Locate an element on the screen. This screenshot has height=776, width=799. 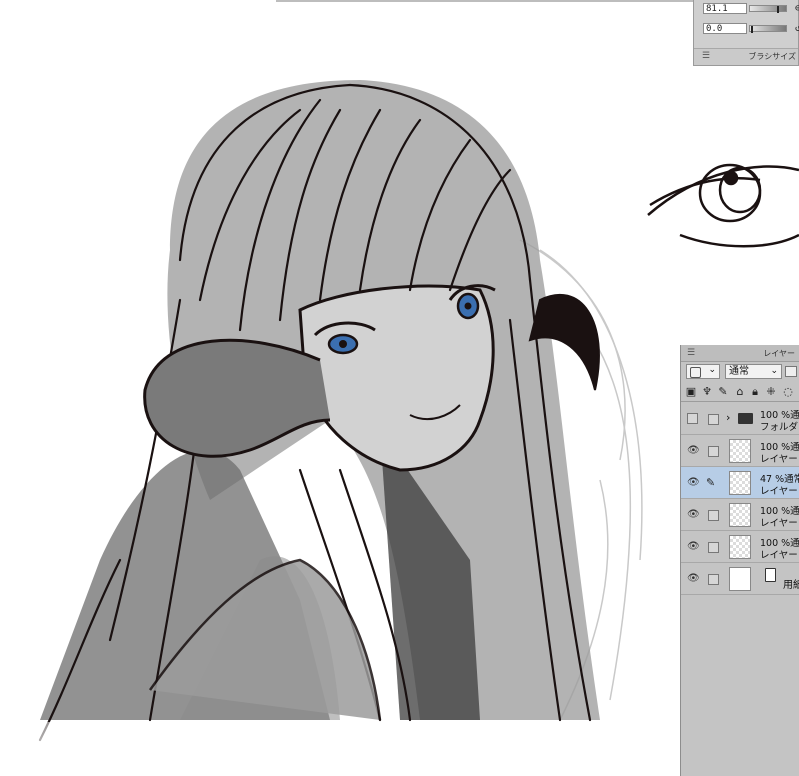
brush-secondary-slider-knob is located at coordinates (752, 29).